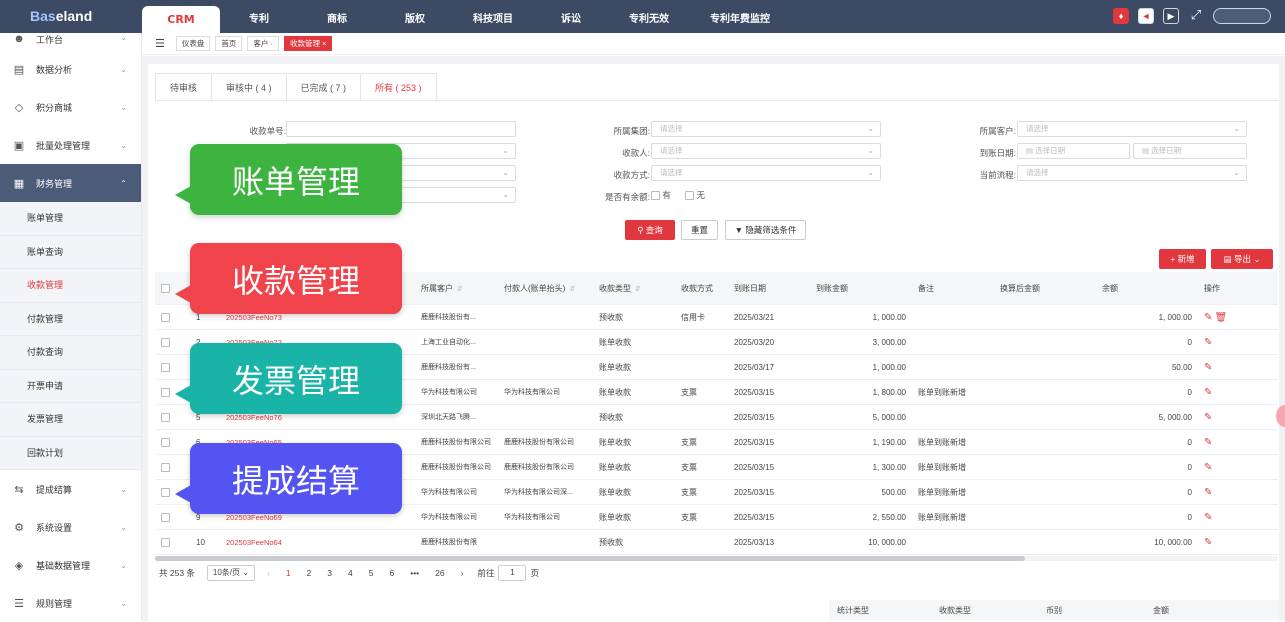 The width and height of the screenshot is (1285, 622). Describe the element at coordinates (70, 252) in the screenshot. I see `sidebar-sub-bill-query: 账单查询` at that location.